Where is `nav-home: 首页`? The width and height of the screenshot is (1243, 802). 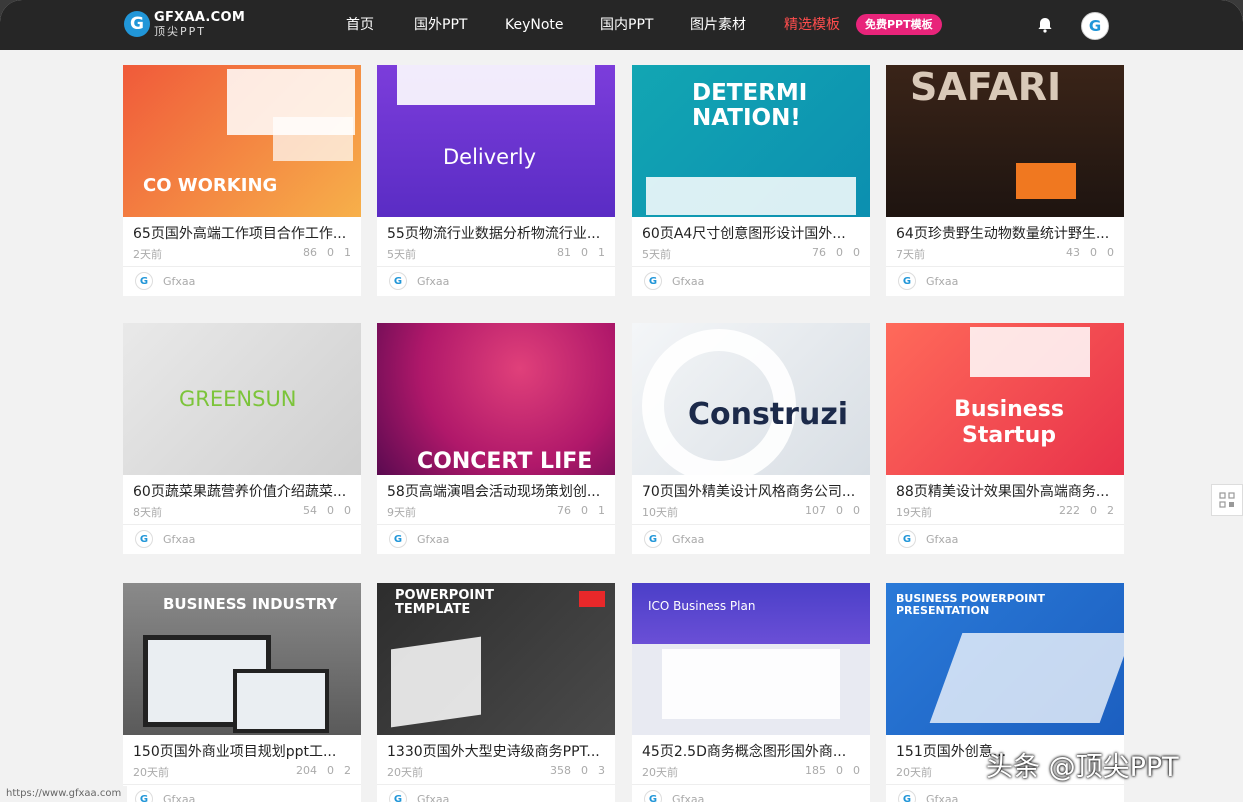
nav-home: 首页 is located at coordinates (360, 25).